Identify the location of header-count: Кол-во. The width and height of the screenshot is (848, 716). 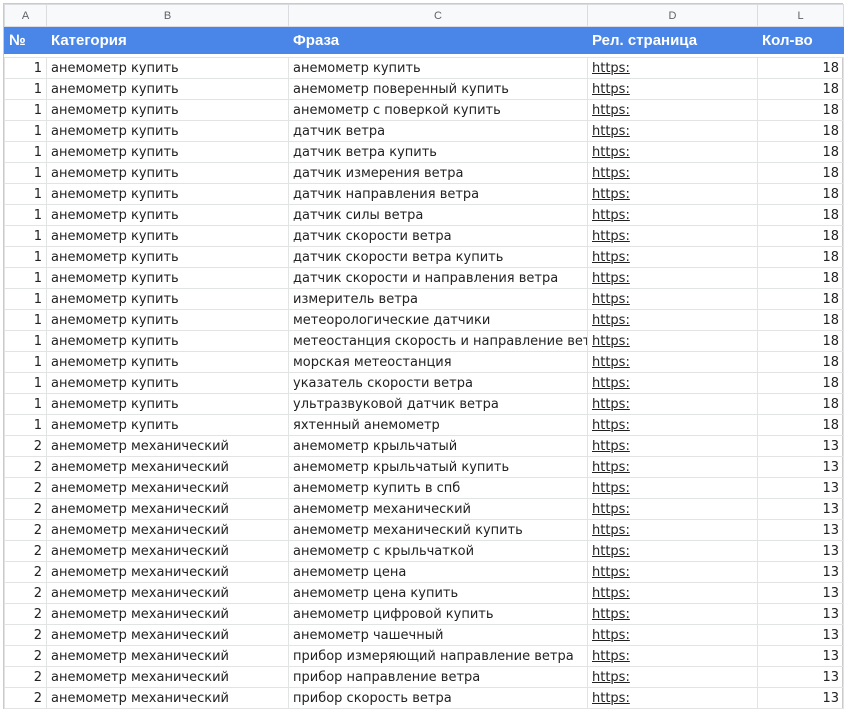
(800, 40).